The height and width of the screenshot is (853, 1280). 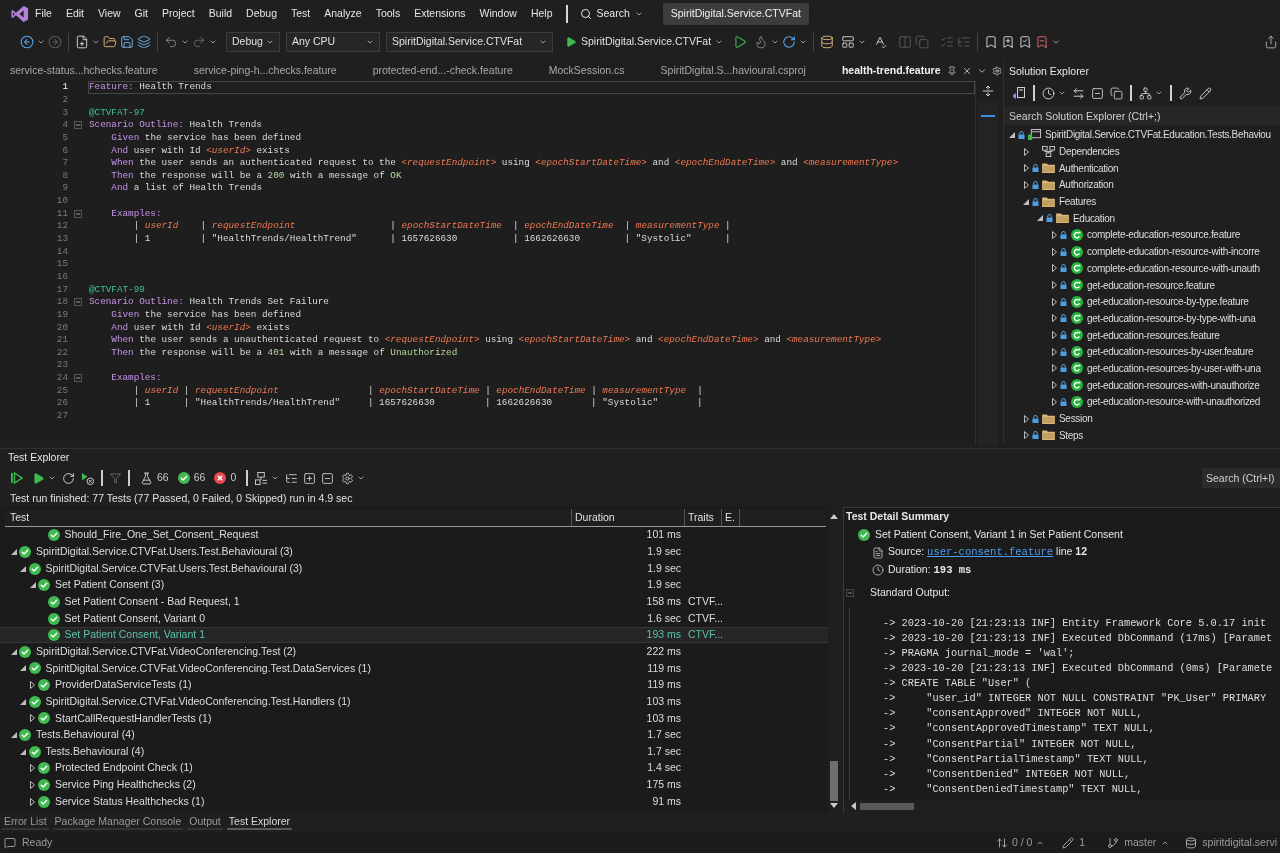 What do you see at coordinates (253, 42) in the screenshot?
I see `configuration-dropdown: Debug` at bounding box center [253, 42].